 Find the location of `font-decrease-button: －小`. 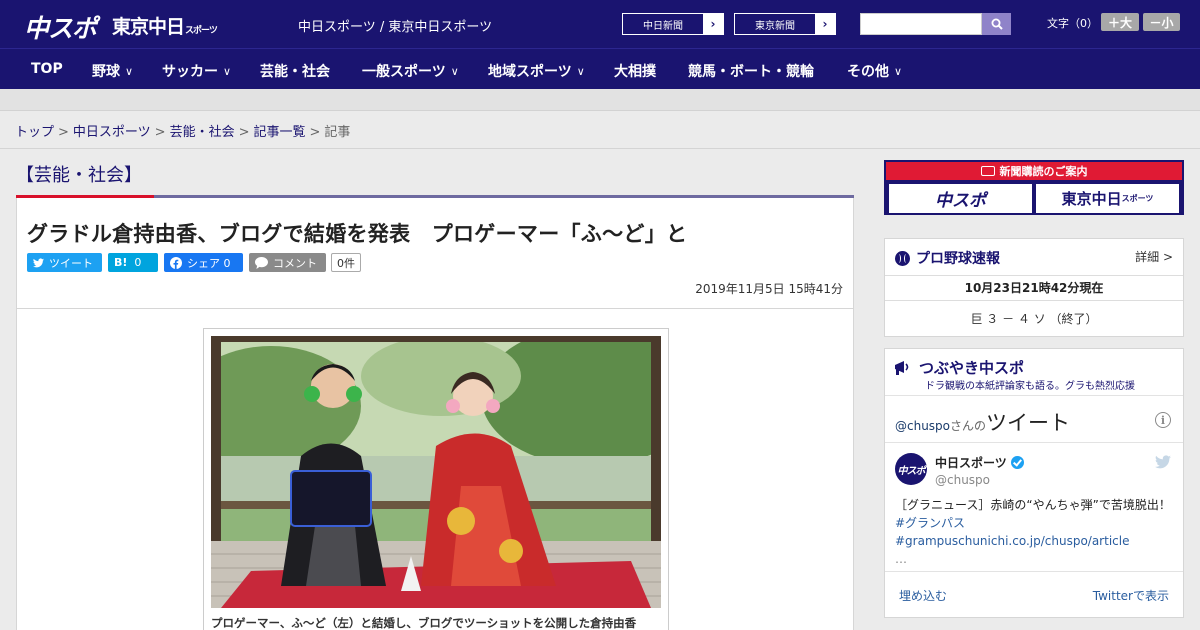

font-decrease-button: －小 is located at coordinates (1161, 22).